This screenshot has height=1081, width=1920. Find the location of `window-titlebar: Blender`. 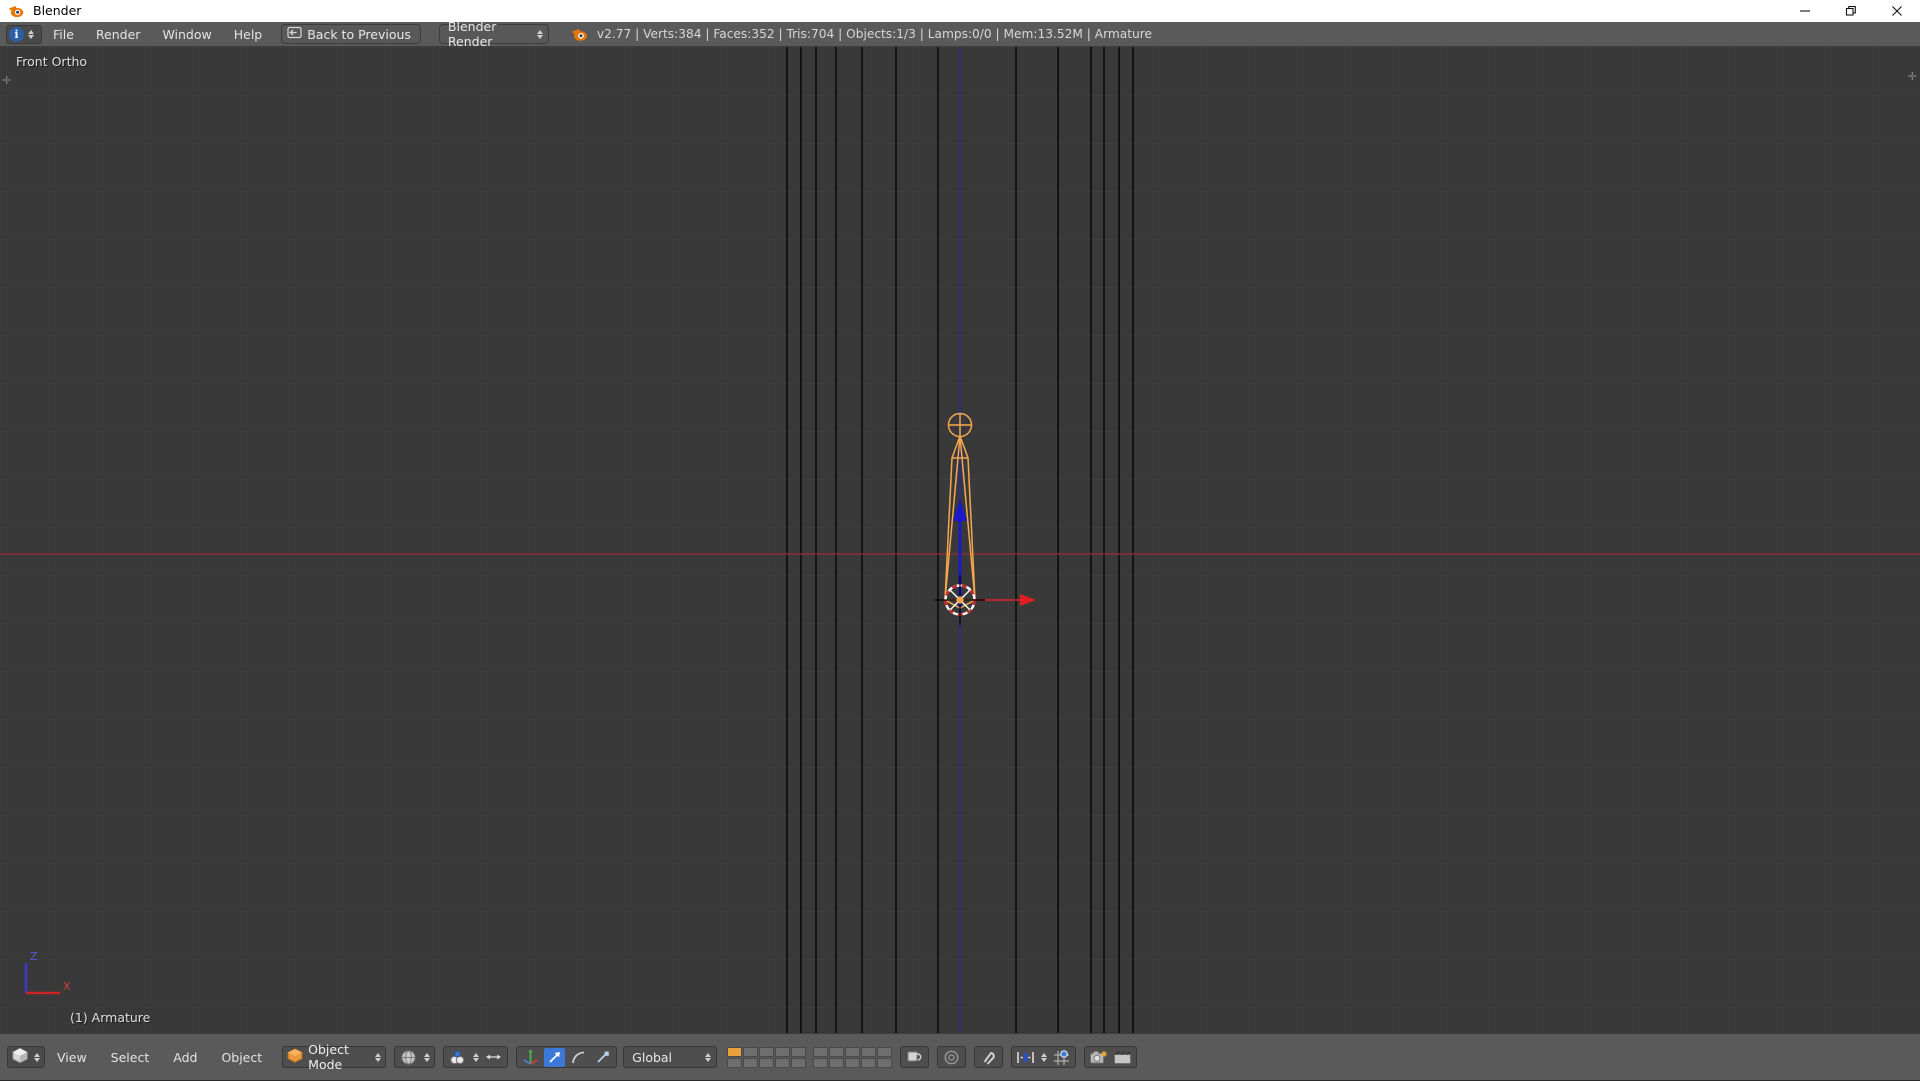

window-titlebar: Blender is located at coordinates (960, 11).